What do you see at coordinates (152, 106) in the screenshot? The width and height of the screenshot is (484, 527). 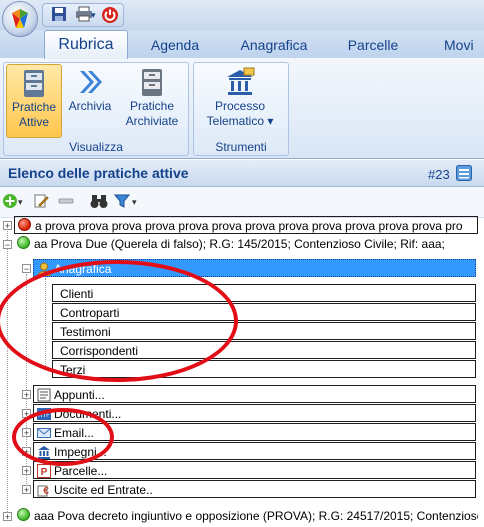 I see `pratiche-archiviate-label-1: Pratiche` at bounding box center [152, 106].